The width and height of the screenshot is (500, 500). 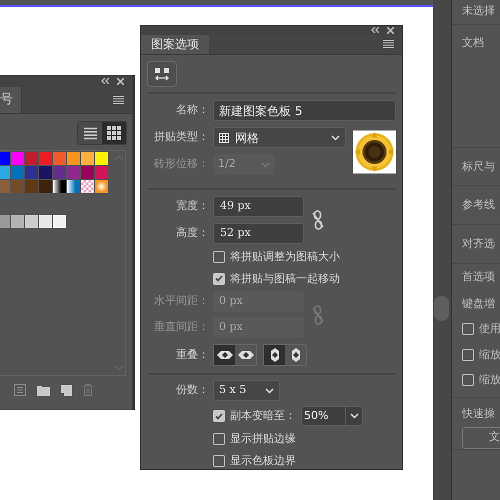 I want to click on trash-icon, so click(x=88, y=390).